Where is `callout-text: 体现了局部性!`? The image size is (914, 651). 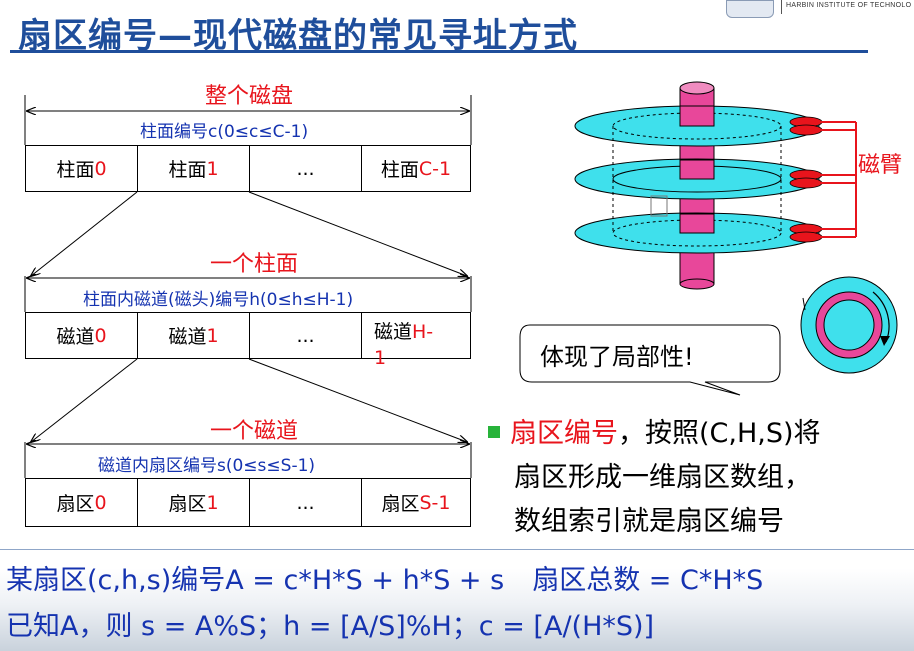
callout-text: 体现了局部性! is located at coordinates (617, 357).